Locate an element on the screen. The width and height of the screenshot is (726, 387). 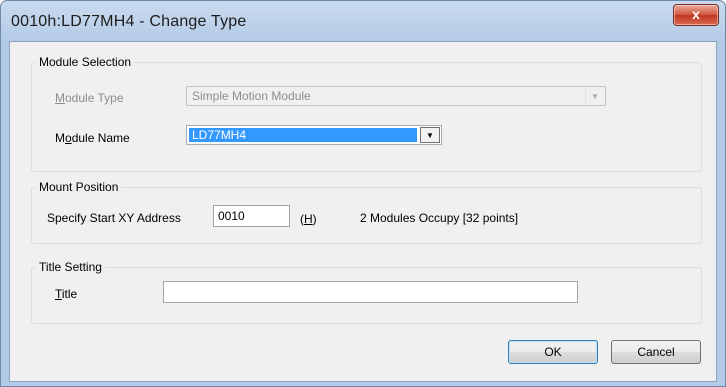
close-icon: x is located at coordinates (696, 14).